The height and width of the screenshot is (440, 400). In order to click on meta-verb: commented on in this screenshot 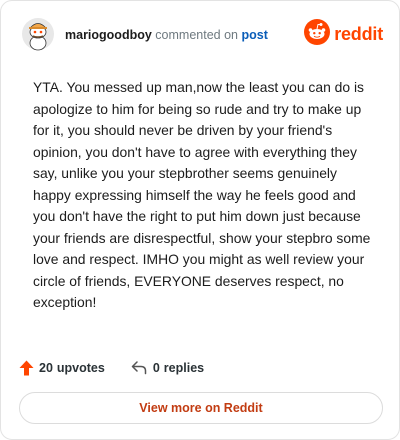, I will do `click(196, 35)`.